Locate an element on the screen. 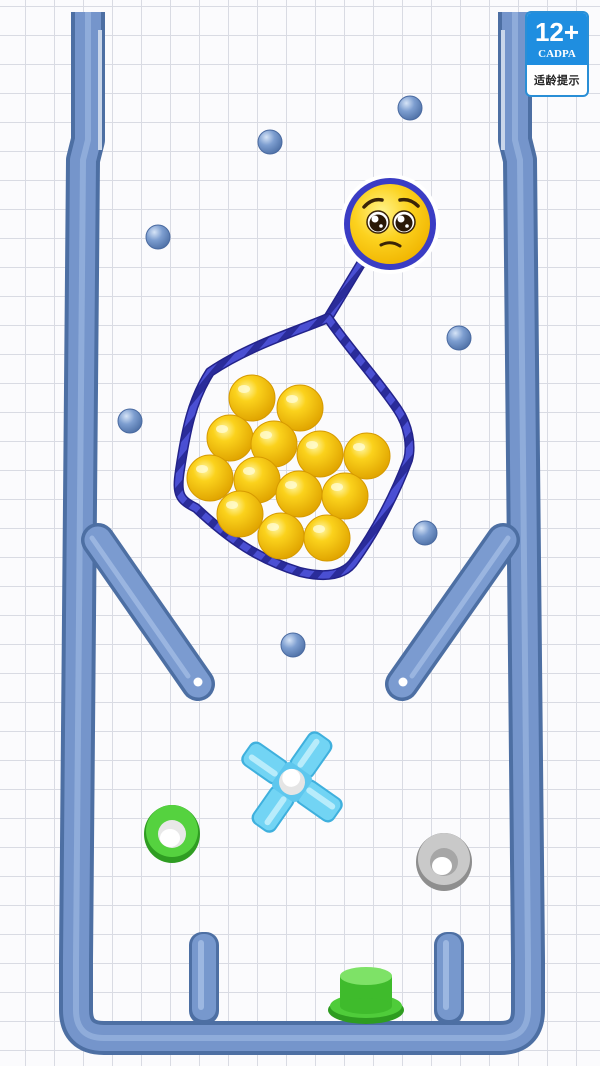  green-cup is located at coordinates (172, 834).